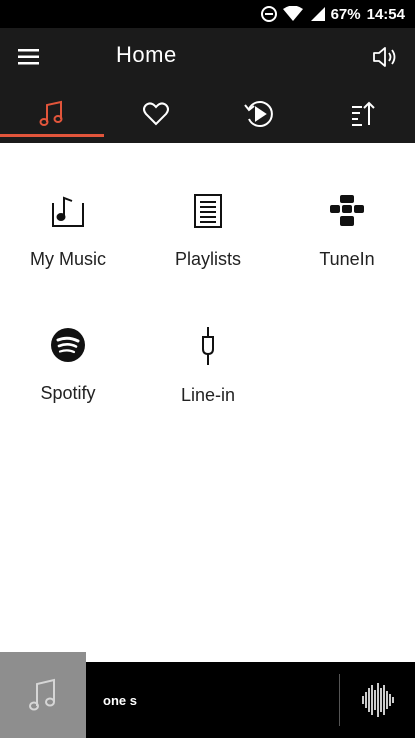 The image size is (415, 738). I want to click on player-divider, so click(339, 700).